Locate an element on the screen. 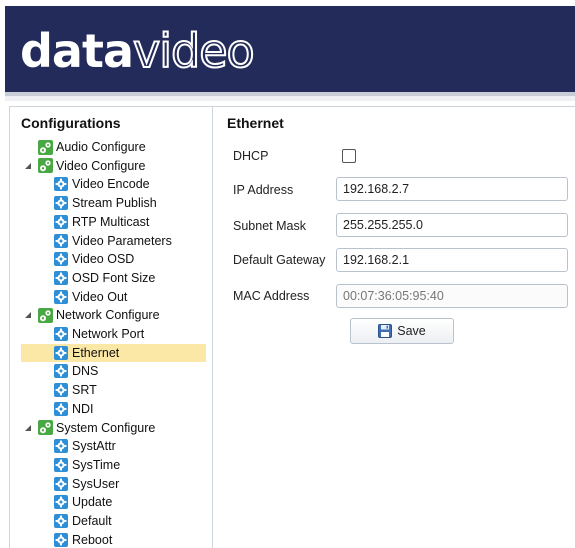 This screenshot has height=548, width=575. tree-group-video-configure: Video Configure is located at coordinates (85, 166).